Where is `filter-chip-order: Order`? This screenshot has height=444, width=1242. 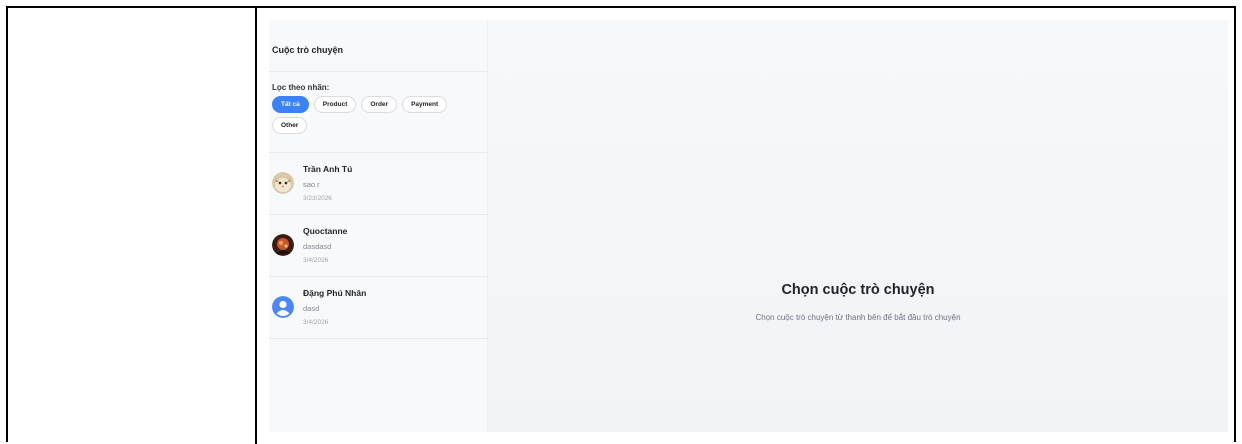 filter-chip-order: Order is located at coordinates (379, 104).